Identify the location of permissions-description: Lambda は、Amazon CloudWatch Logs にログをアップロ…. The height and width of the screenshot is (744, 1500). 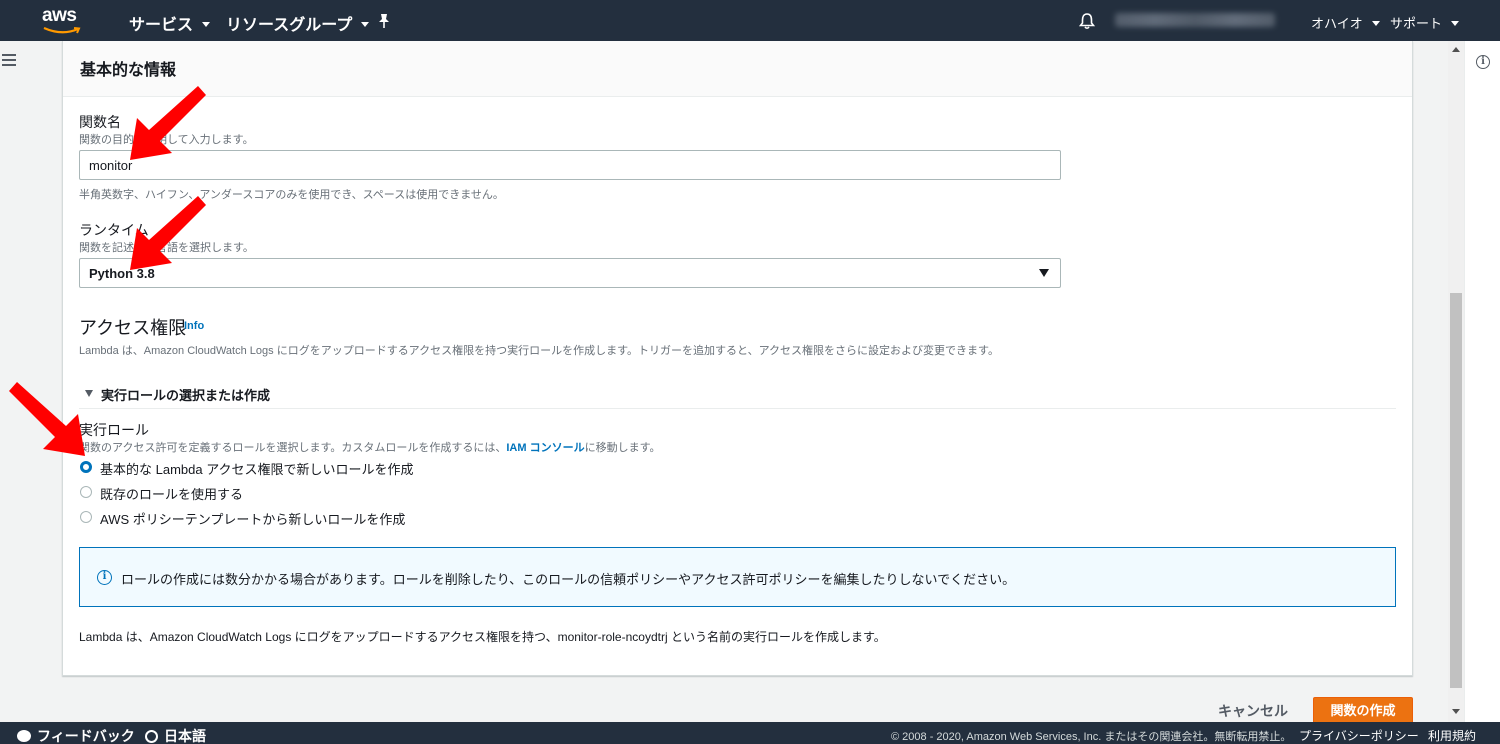
(539, 351).